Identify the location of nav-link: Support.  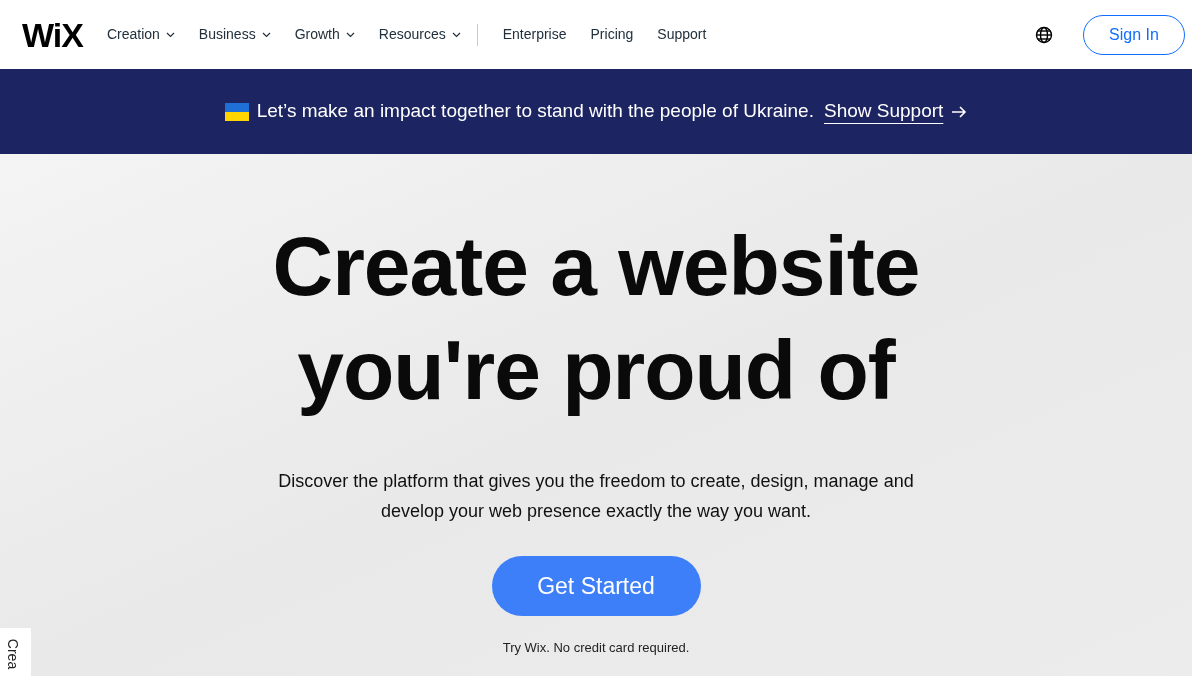
(682, 34).